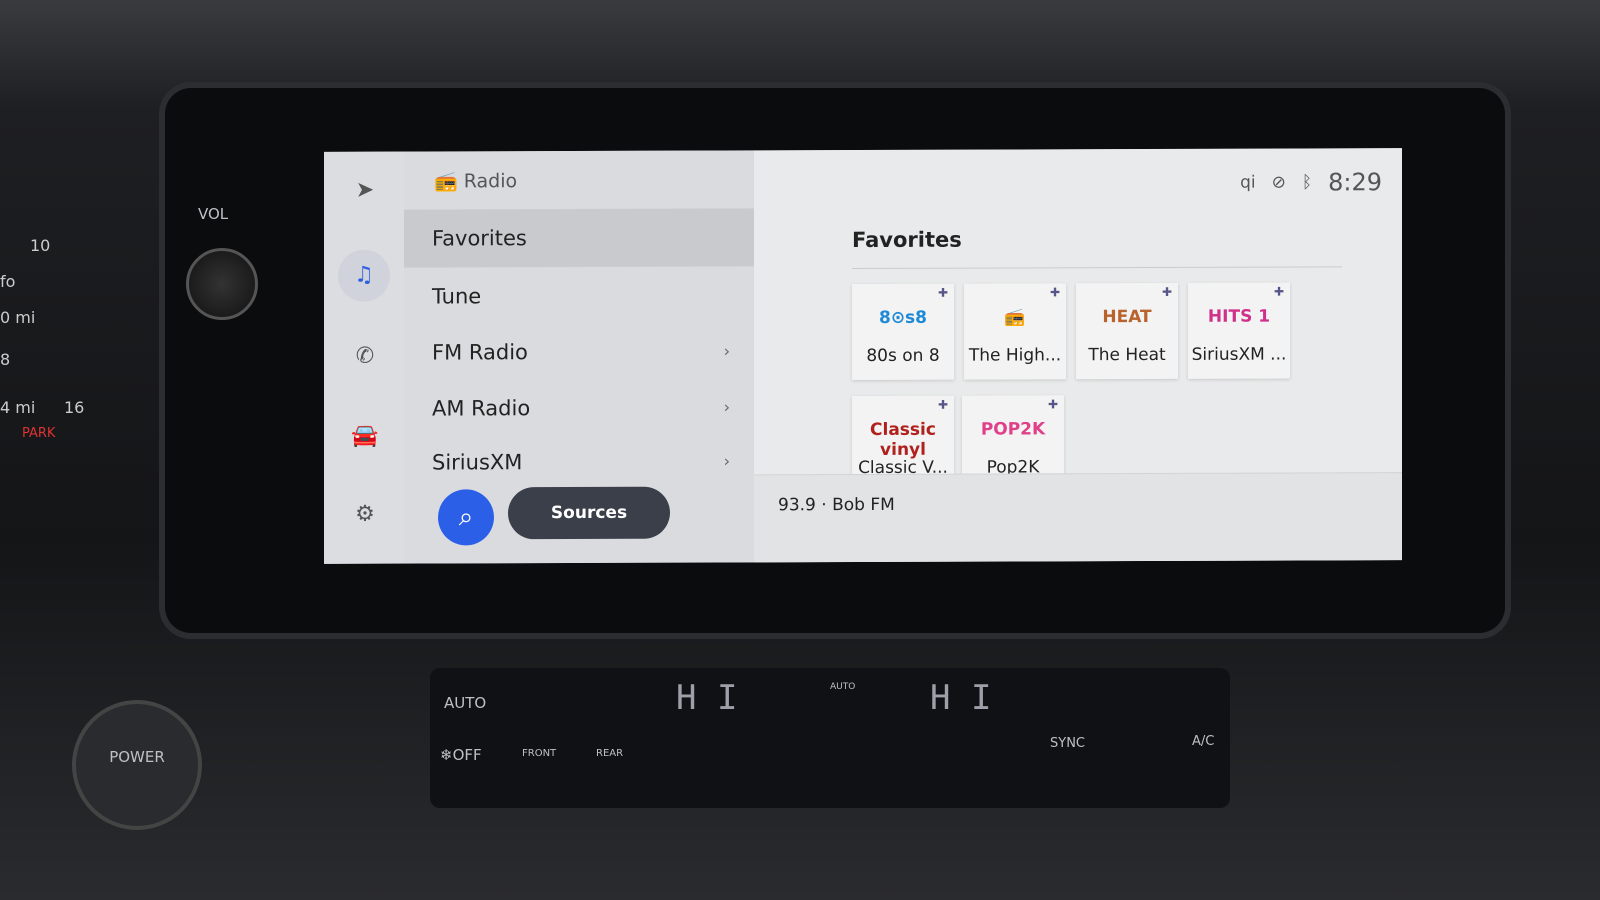 Image resolution: width=1600 pixels, height=900 pixels. I want to click on station-logo: HEAT, so click(1127, 317).